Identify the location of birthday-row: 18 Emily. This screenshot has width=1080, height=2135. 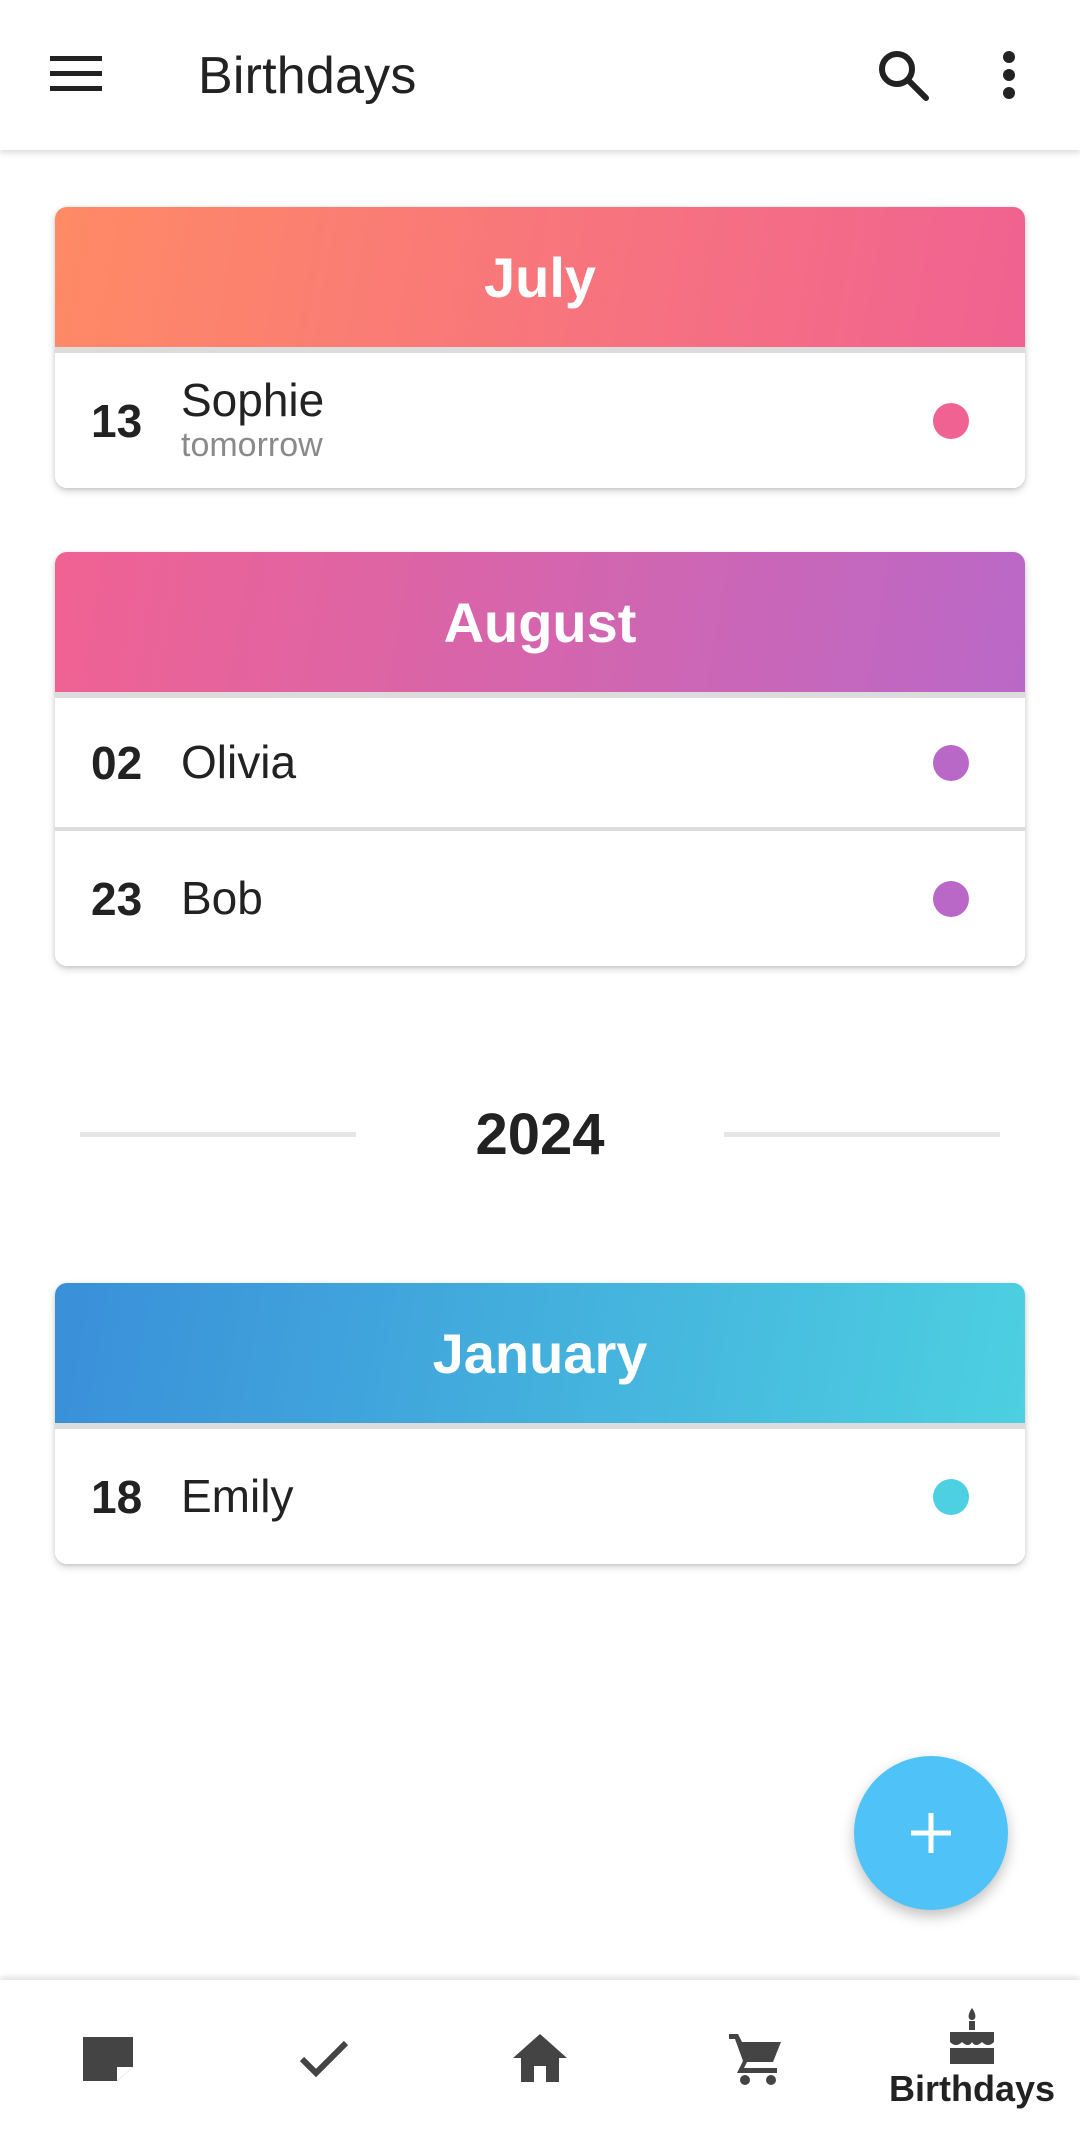
(540, 1496).